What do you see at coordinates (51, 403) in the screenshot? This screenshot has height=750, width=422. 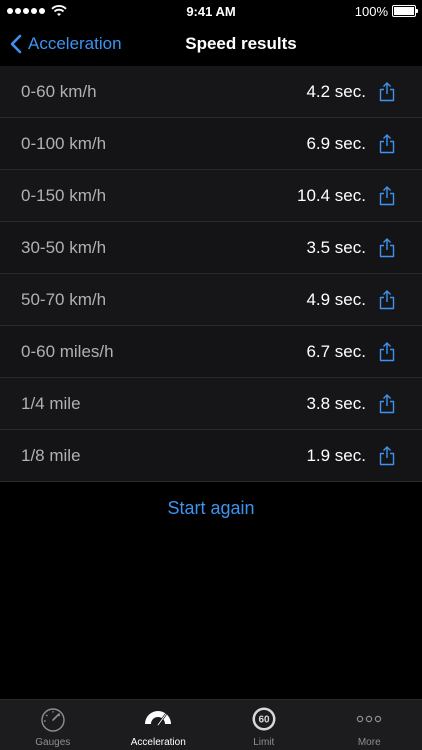 I see `result-label: 1/4 mile` at bounding box center [51, 403].